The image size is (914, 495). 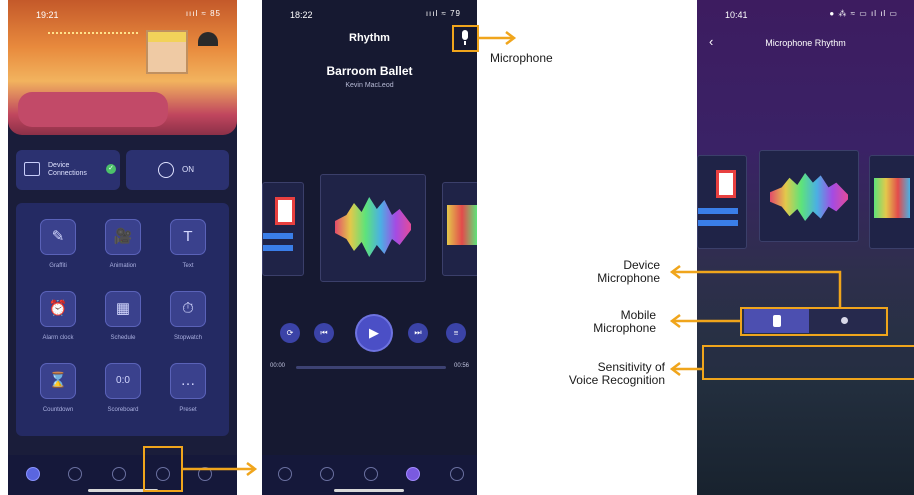 What do you see at coordinates (805, 15) in the screenshot?
I see `status-bar: 10:41 ● ⁂ ≈ ▭ ıl ıl ▭` at bounding box center [805, 15].